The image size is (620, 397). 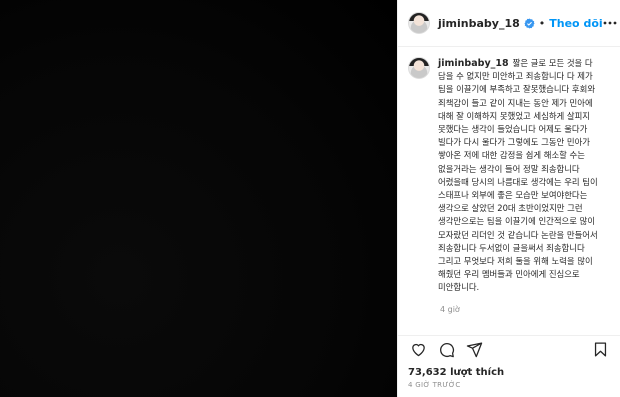 What do you see at coordinates (418, 350) in the screenshot?
I see `heart-icon` at bounding box center [418, 350].